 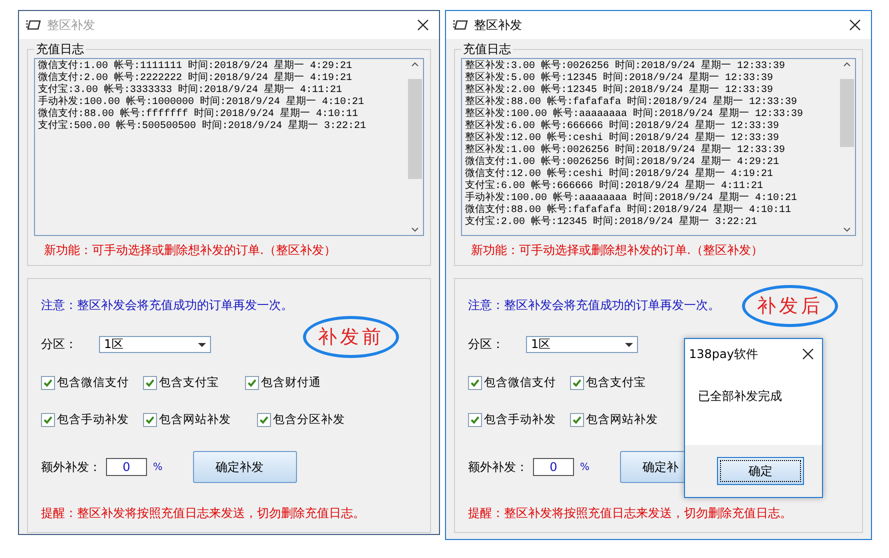 I want to click on dialog-message: 已全部补发完成, so click(x=740, y=396).